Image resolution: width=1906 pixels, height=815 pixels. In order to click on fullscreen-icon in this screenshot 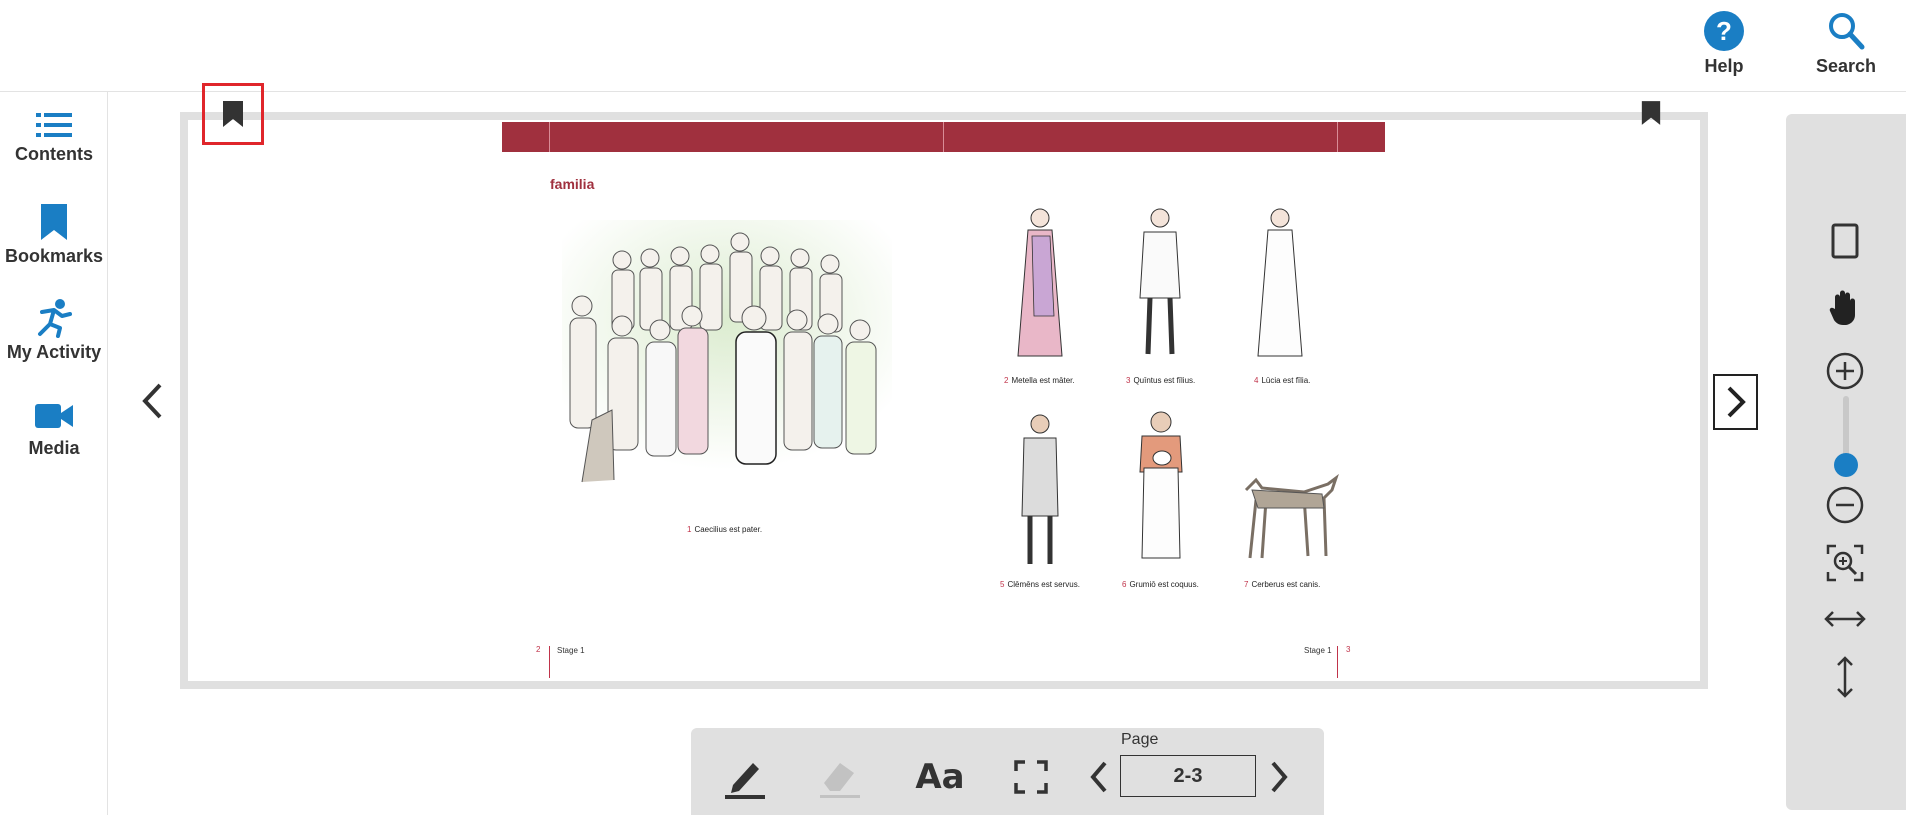, I will do `click(1031, 777)`.